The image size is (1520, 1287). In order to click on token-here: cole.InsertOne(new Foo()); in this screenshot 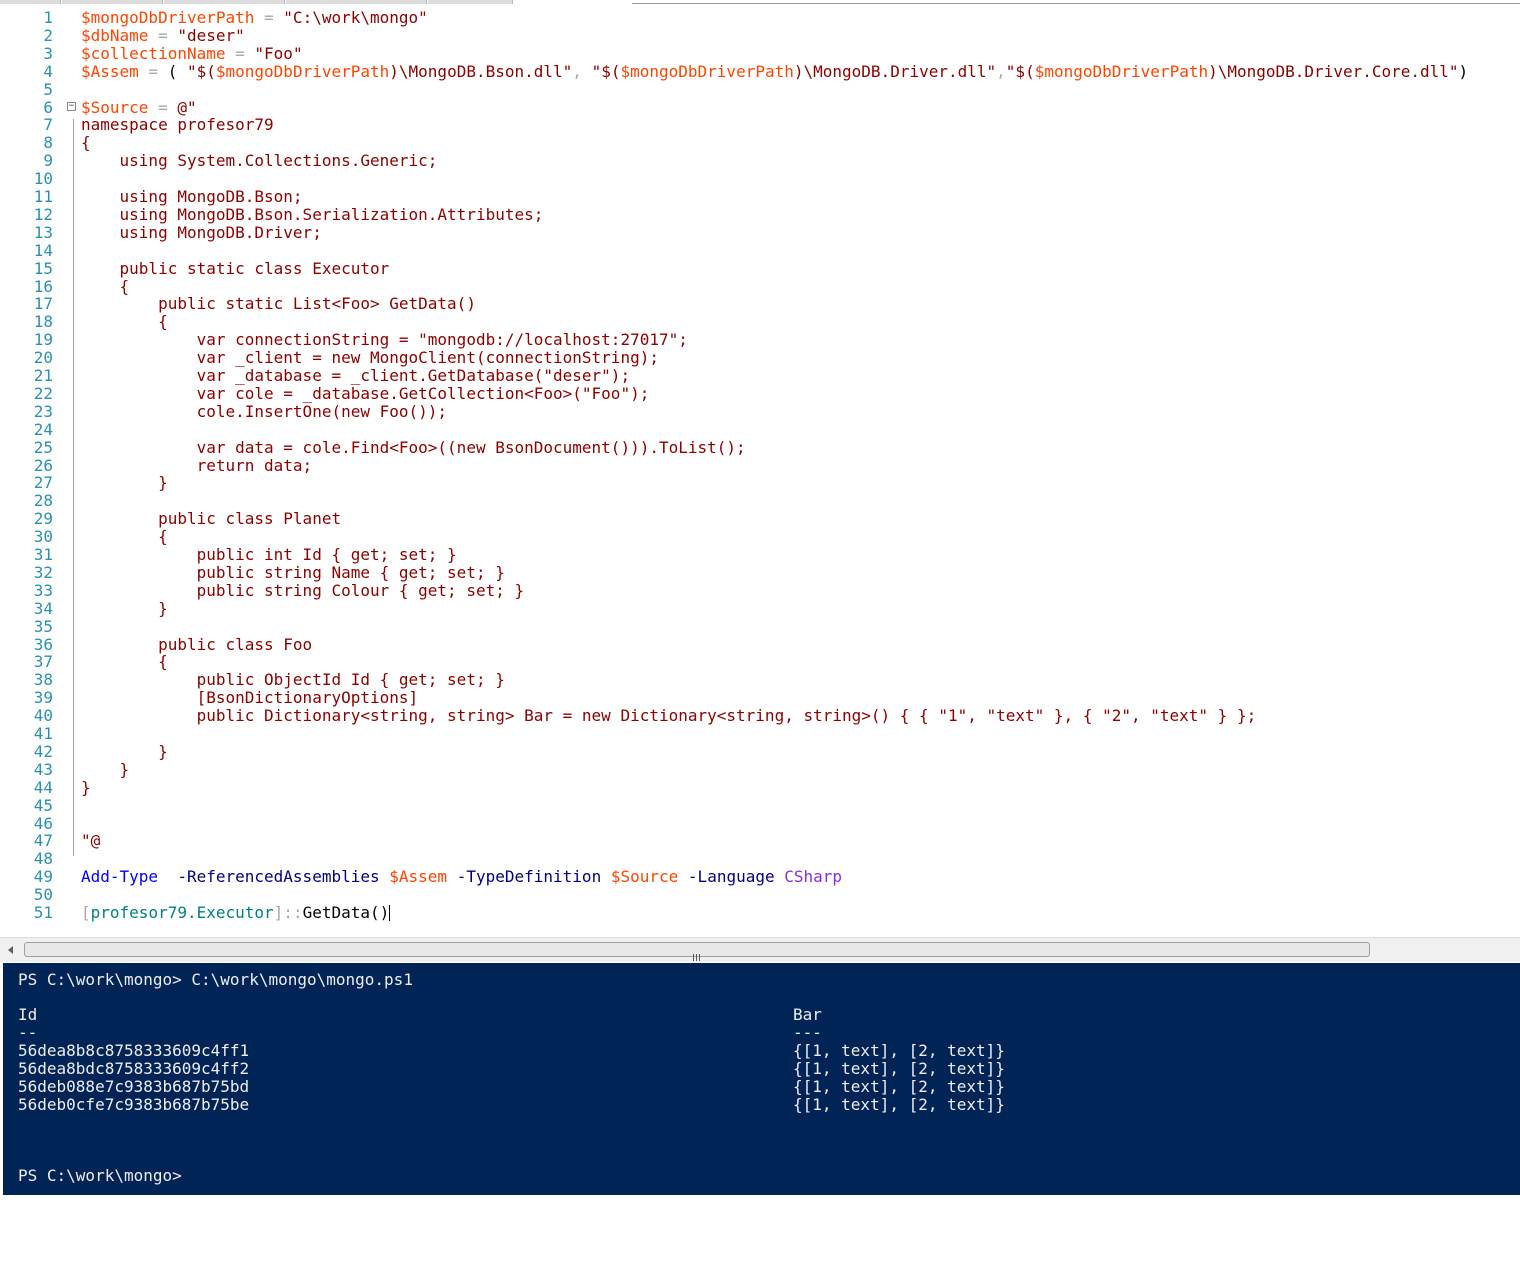, I will do `click(264, 411)`.